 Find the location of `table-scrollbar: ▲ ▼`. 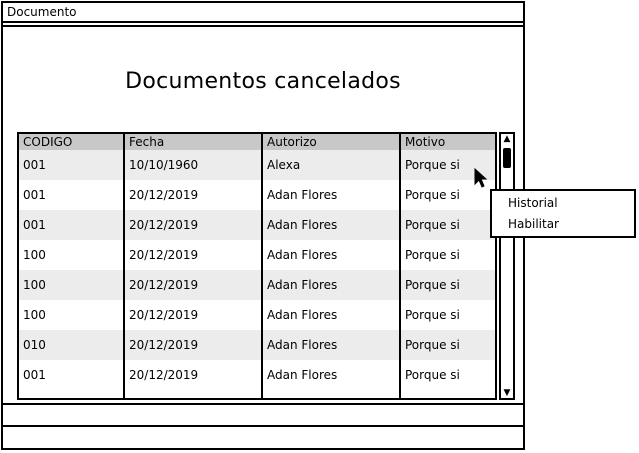

table-scrollbar: ▲ ▼ is located at coordinates (507, 266).